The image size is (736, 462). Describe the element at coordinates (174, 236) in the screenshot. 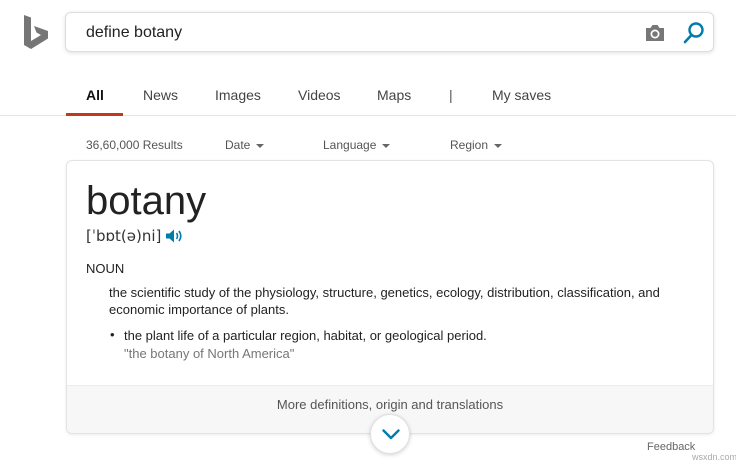

I see `speaker-icon` at that location.